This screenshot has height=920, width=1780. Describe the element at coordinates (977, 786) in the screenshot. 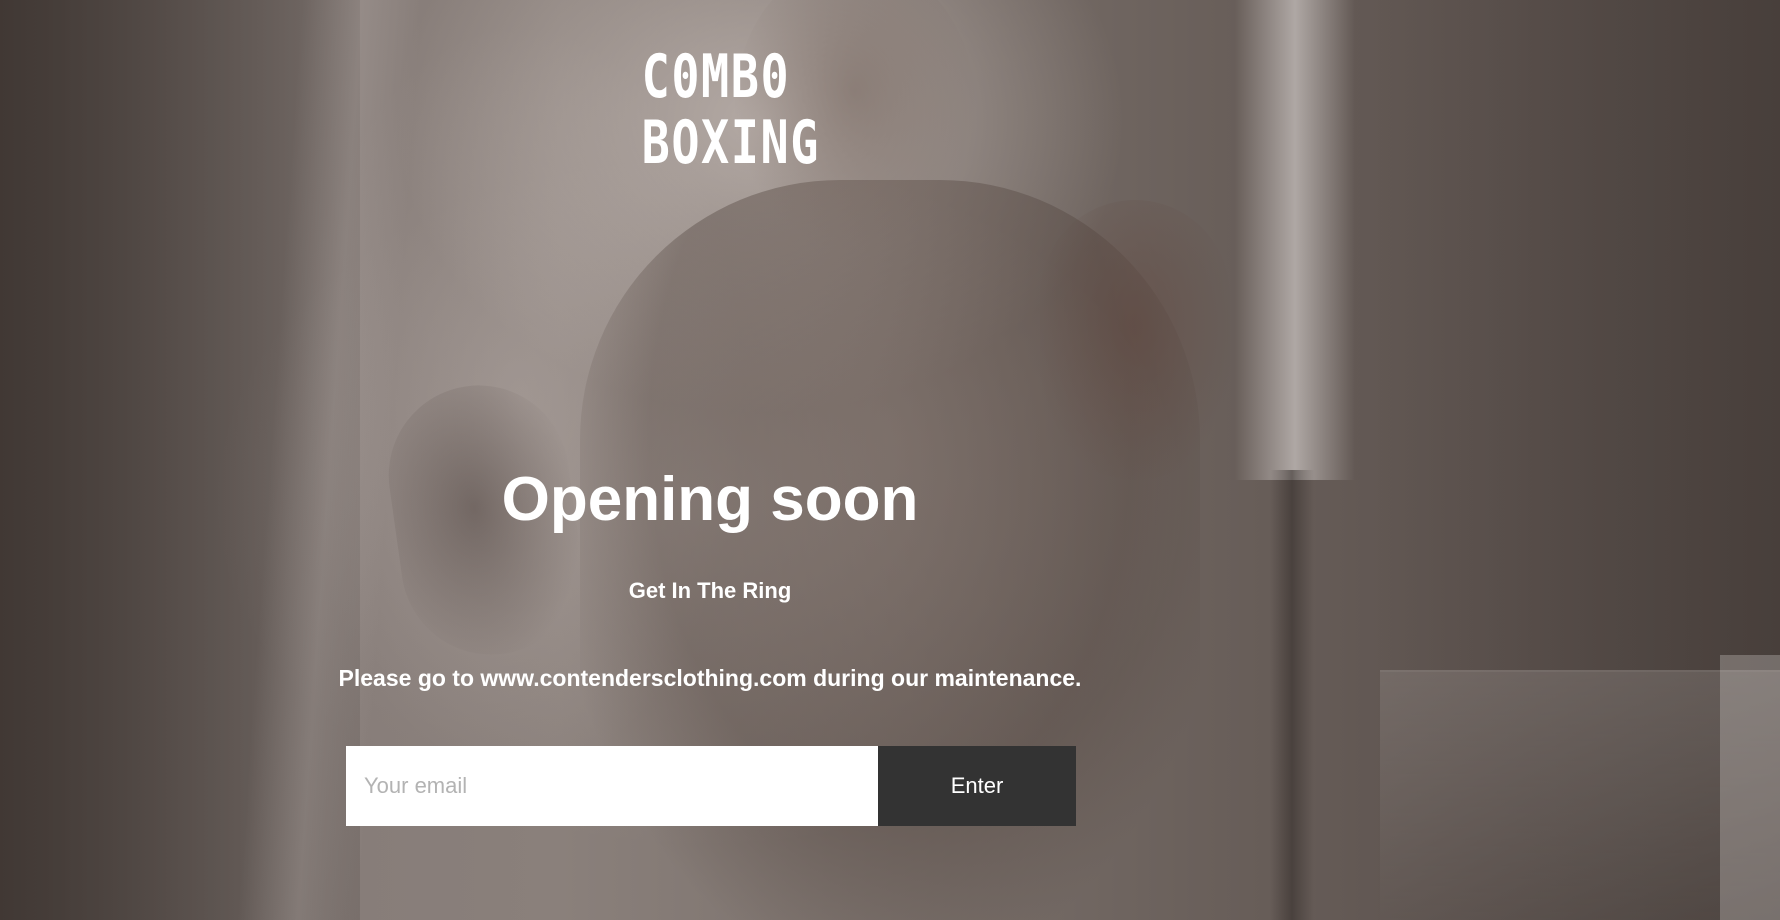

I see `enter-button: Enter` at that location.